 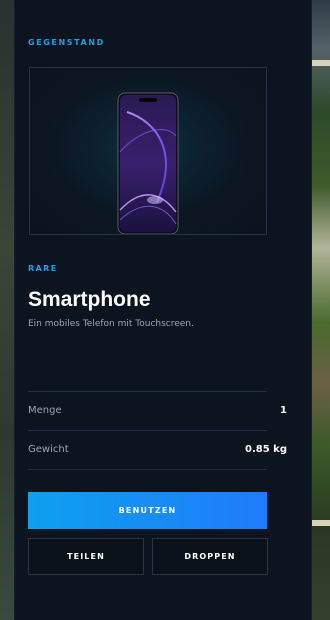 What do you see at coordinates (48, 449) in the screenshot?
I see `stat-label-weight: Gewicht` at bounding box center [48, 449].